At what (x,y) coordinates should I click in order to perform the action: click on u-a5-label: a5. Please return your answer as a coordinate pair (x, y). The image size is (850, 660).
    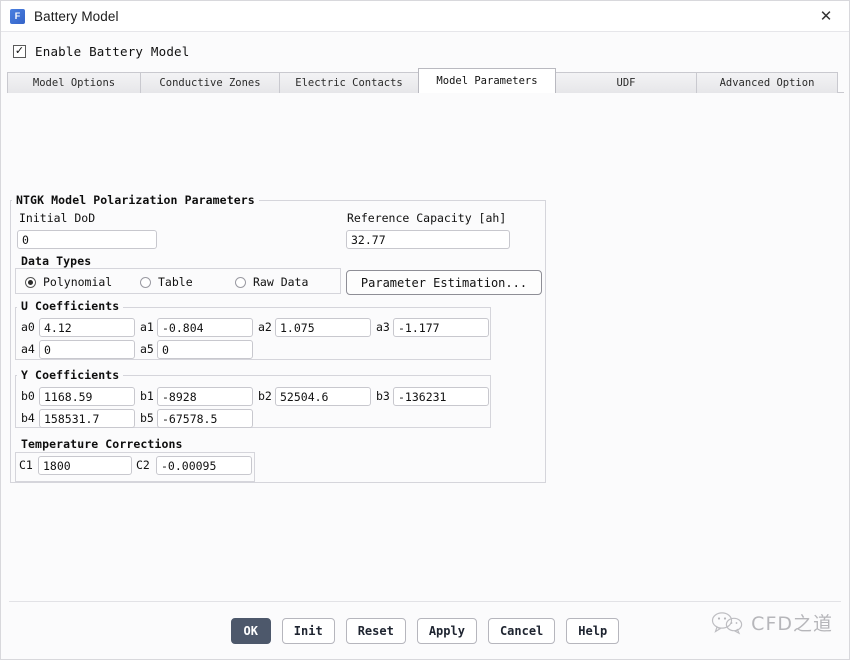
    Looking at the image, I should click on (147, 349).